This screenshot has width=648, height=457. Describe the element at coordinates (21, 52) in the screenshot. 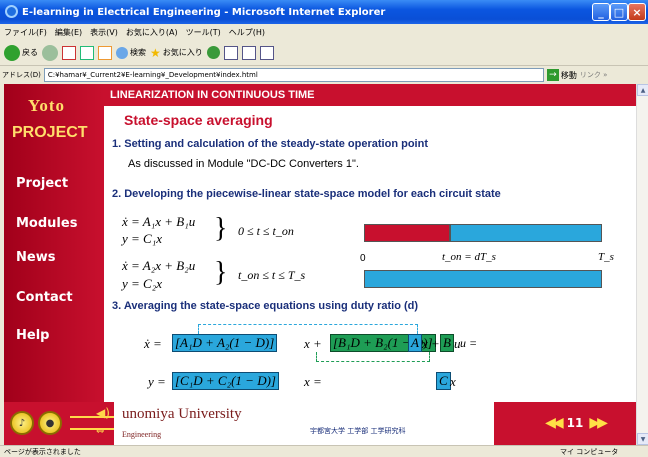

I see `back-button: 戻る` at that location.